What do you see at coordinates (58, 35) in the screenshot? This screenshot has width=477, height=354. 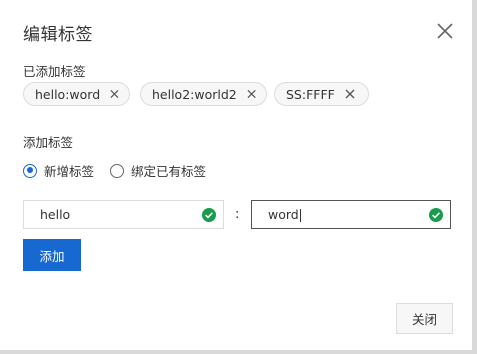 I see `dialog-title: 编辑标签` at bounding box center [58, 35].